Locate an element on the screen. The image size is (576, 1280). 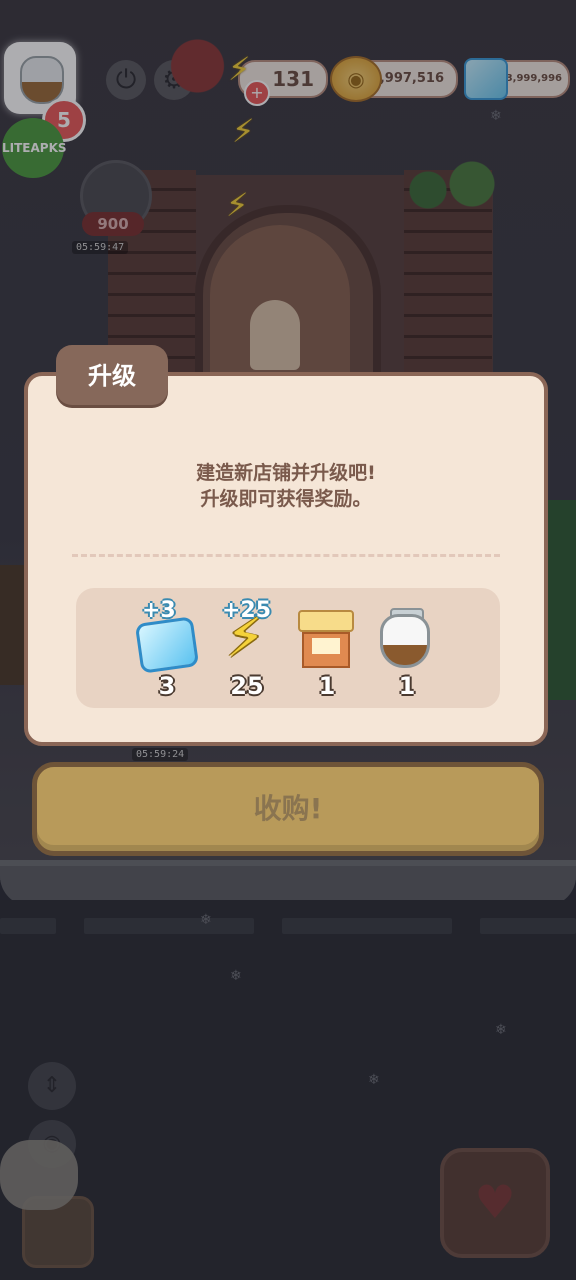
dialog-title: 升级 is located at coordinates (112, 375).